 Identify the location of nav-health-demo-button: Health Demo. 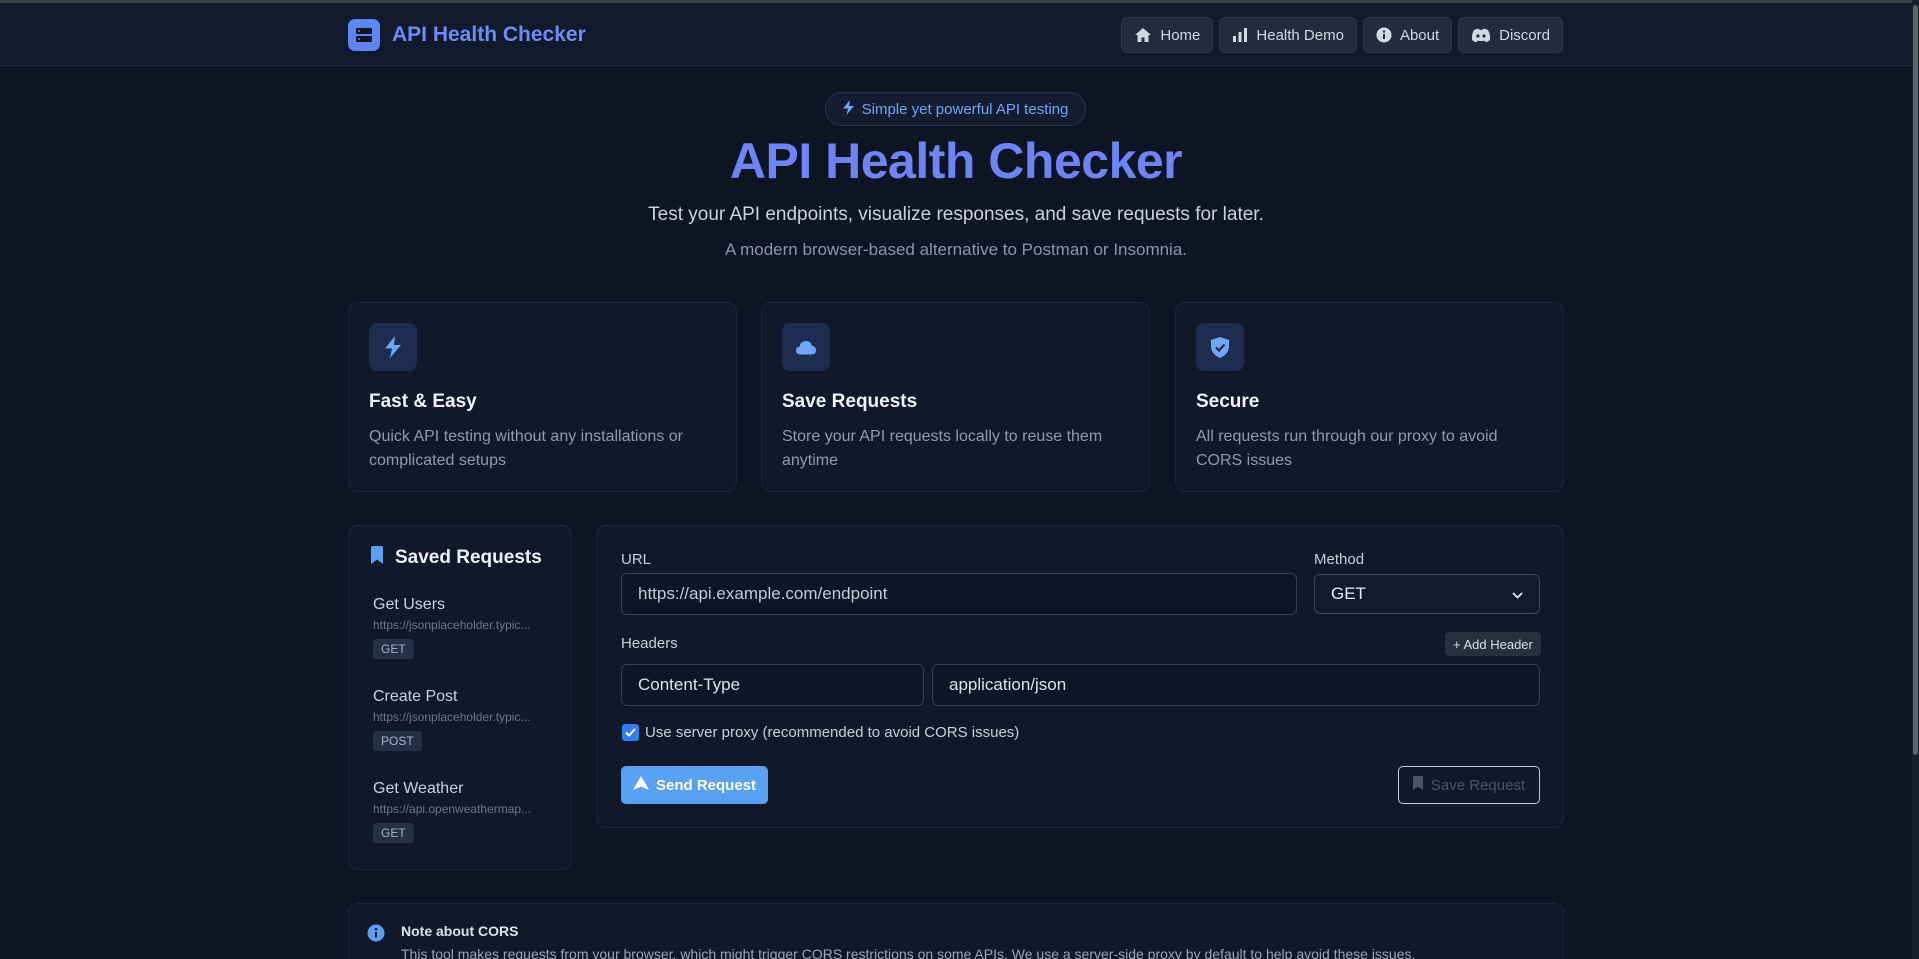
(1288, 35).